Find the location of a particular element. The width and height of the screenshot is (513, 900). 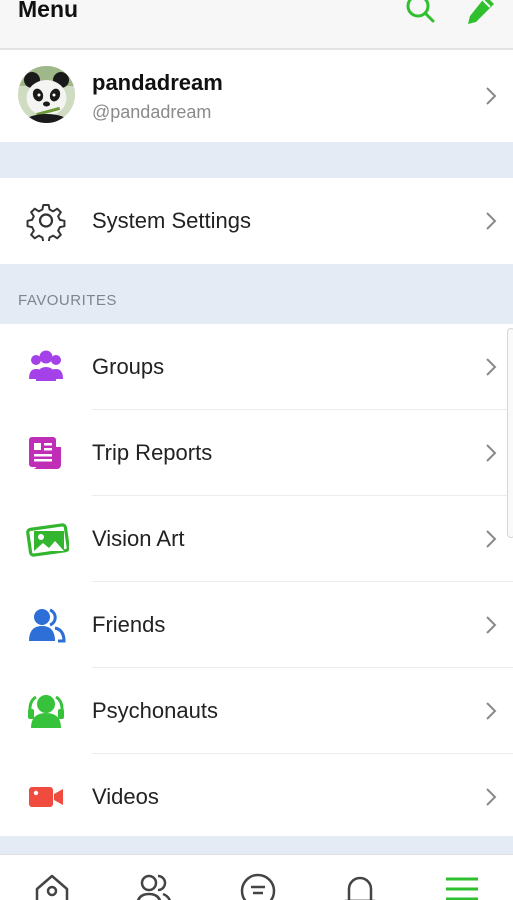

vision-art-icon is located at coordinates (47, 540).